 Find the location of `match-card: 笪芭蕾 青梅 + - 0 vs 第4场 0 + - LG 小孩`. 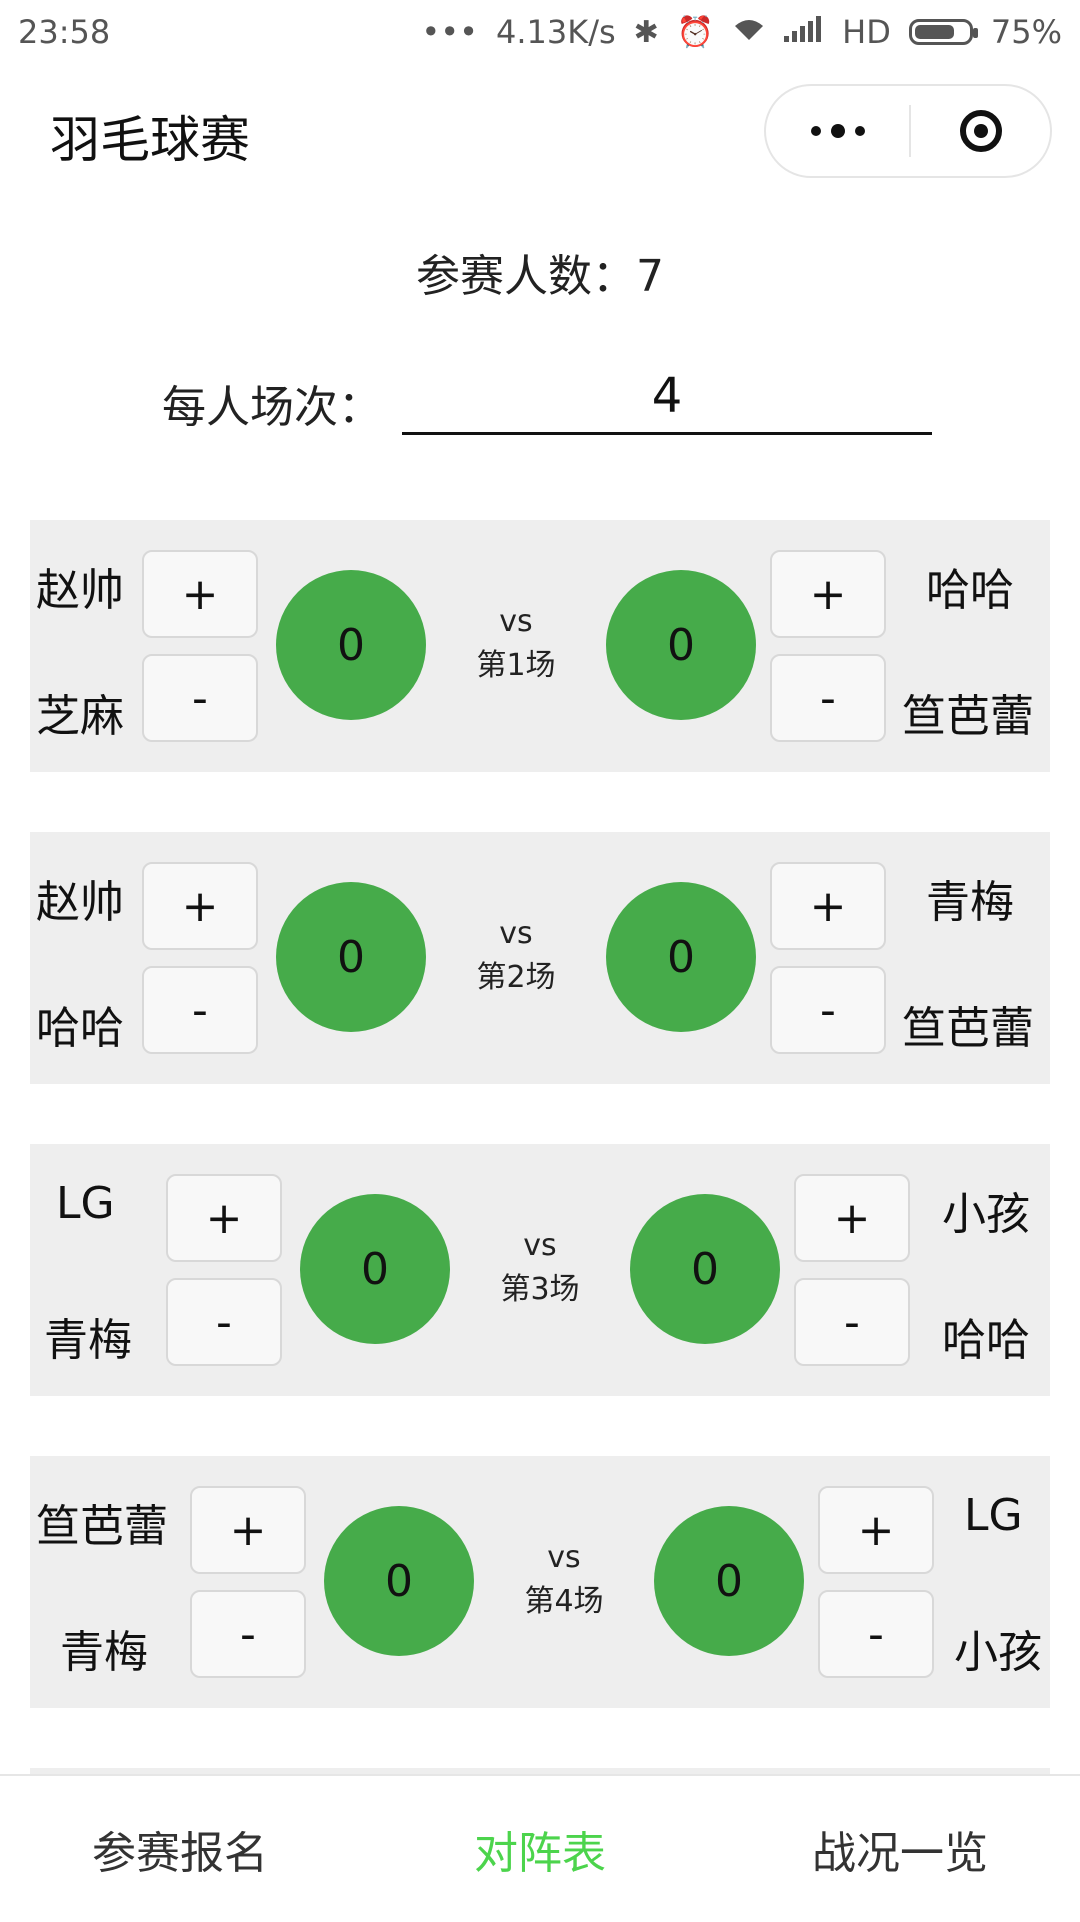

match-card: 笪芭蕾 青梅 + - 0 vs 第4场 0 + - LG 小孩 is located at coordinates (540, 1582).